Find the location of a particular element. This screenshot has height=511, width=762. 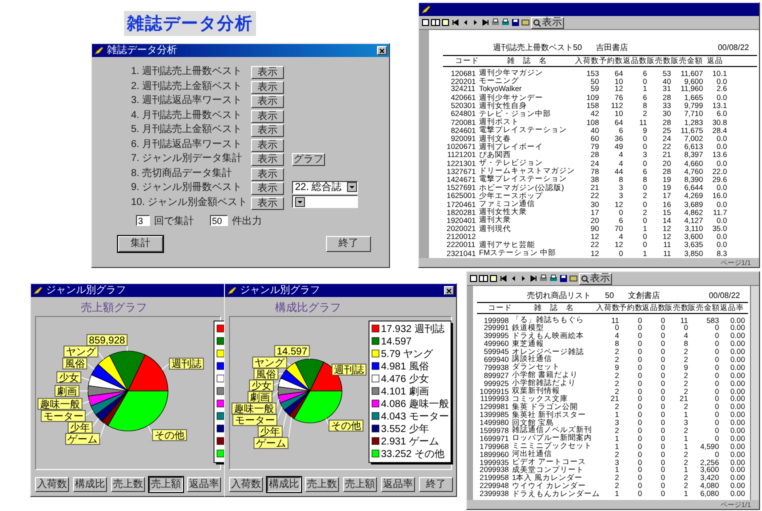

exit-button: 終了 is located at coordinates (348, 244).